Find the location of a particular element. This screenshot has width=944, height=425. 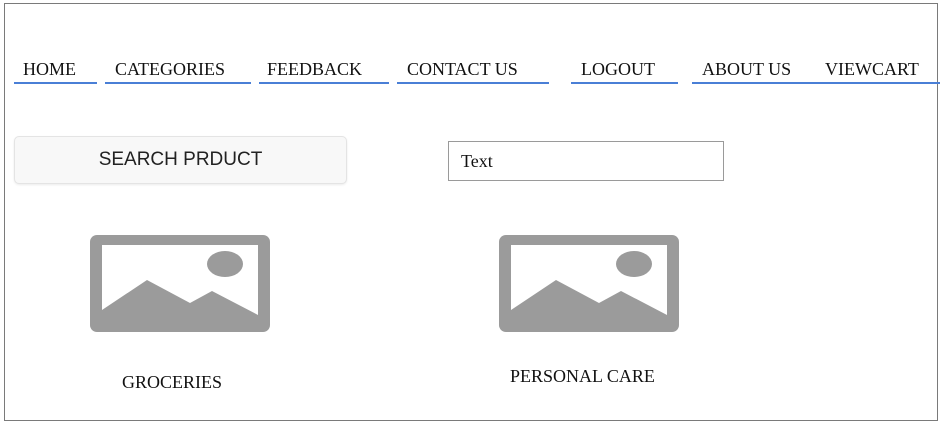

nav-feedback: FEEDBACK is located at coordinates (324, 70).